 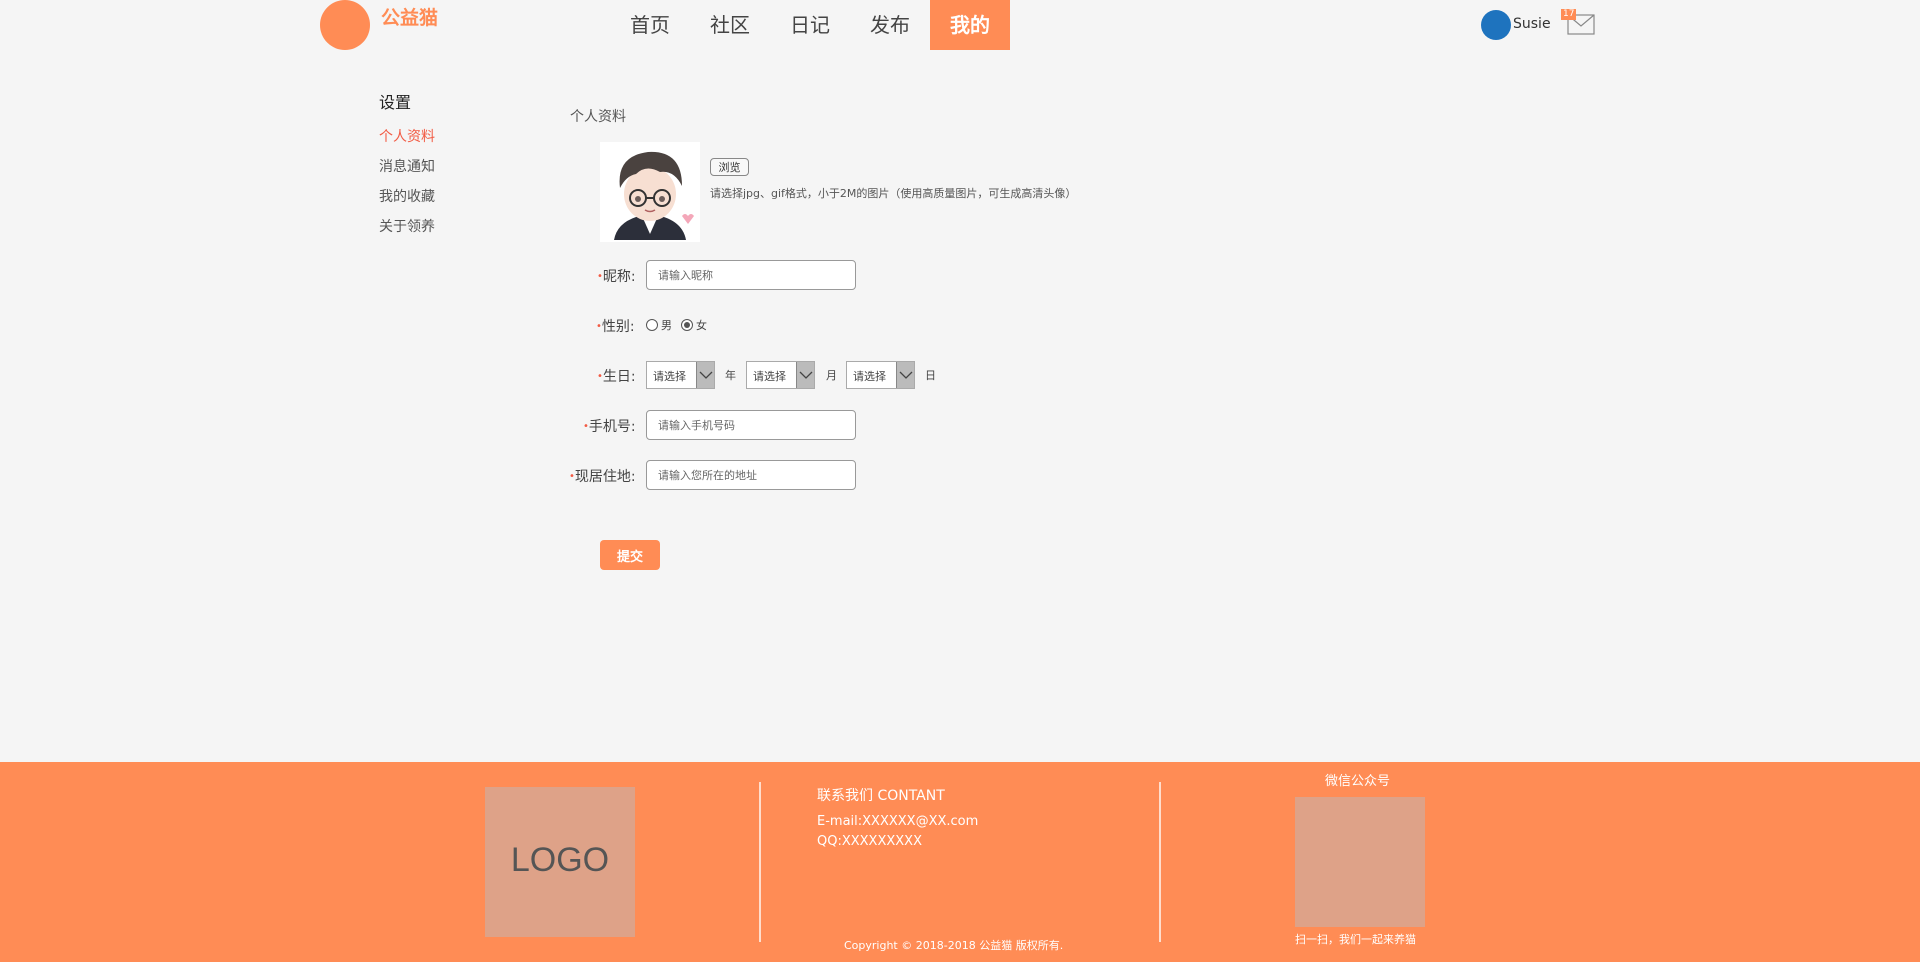 I want to click on gender-male-label: 男, so click(x=666, y=325).